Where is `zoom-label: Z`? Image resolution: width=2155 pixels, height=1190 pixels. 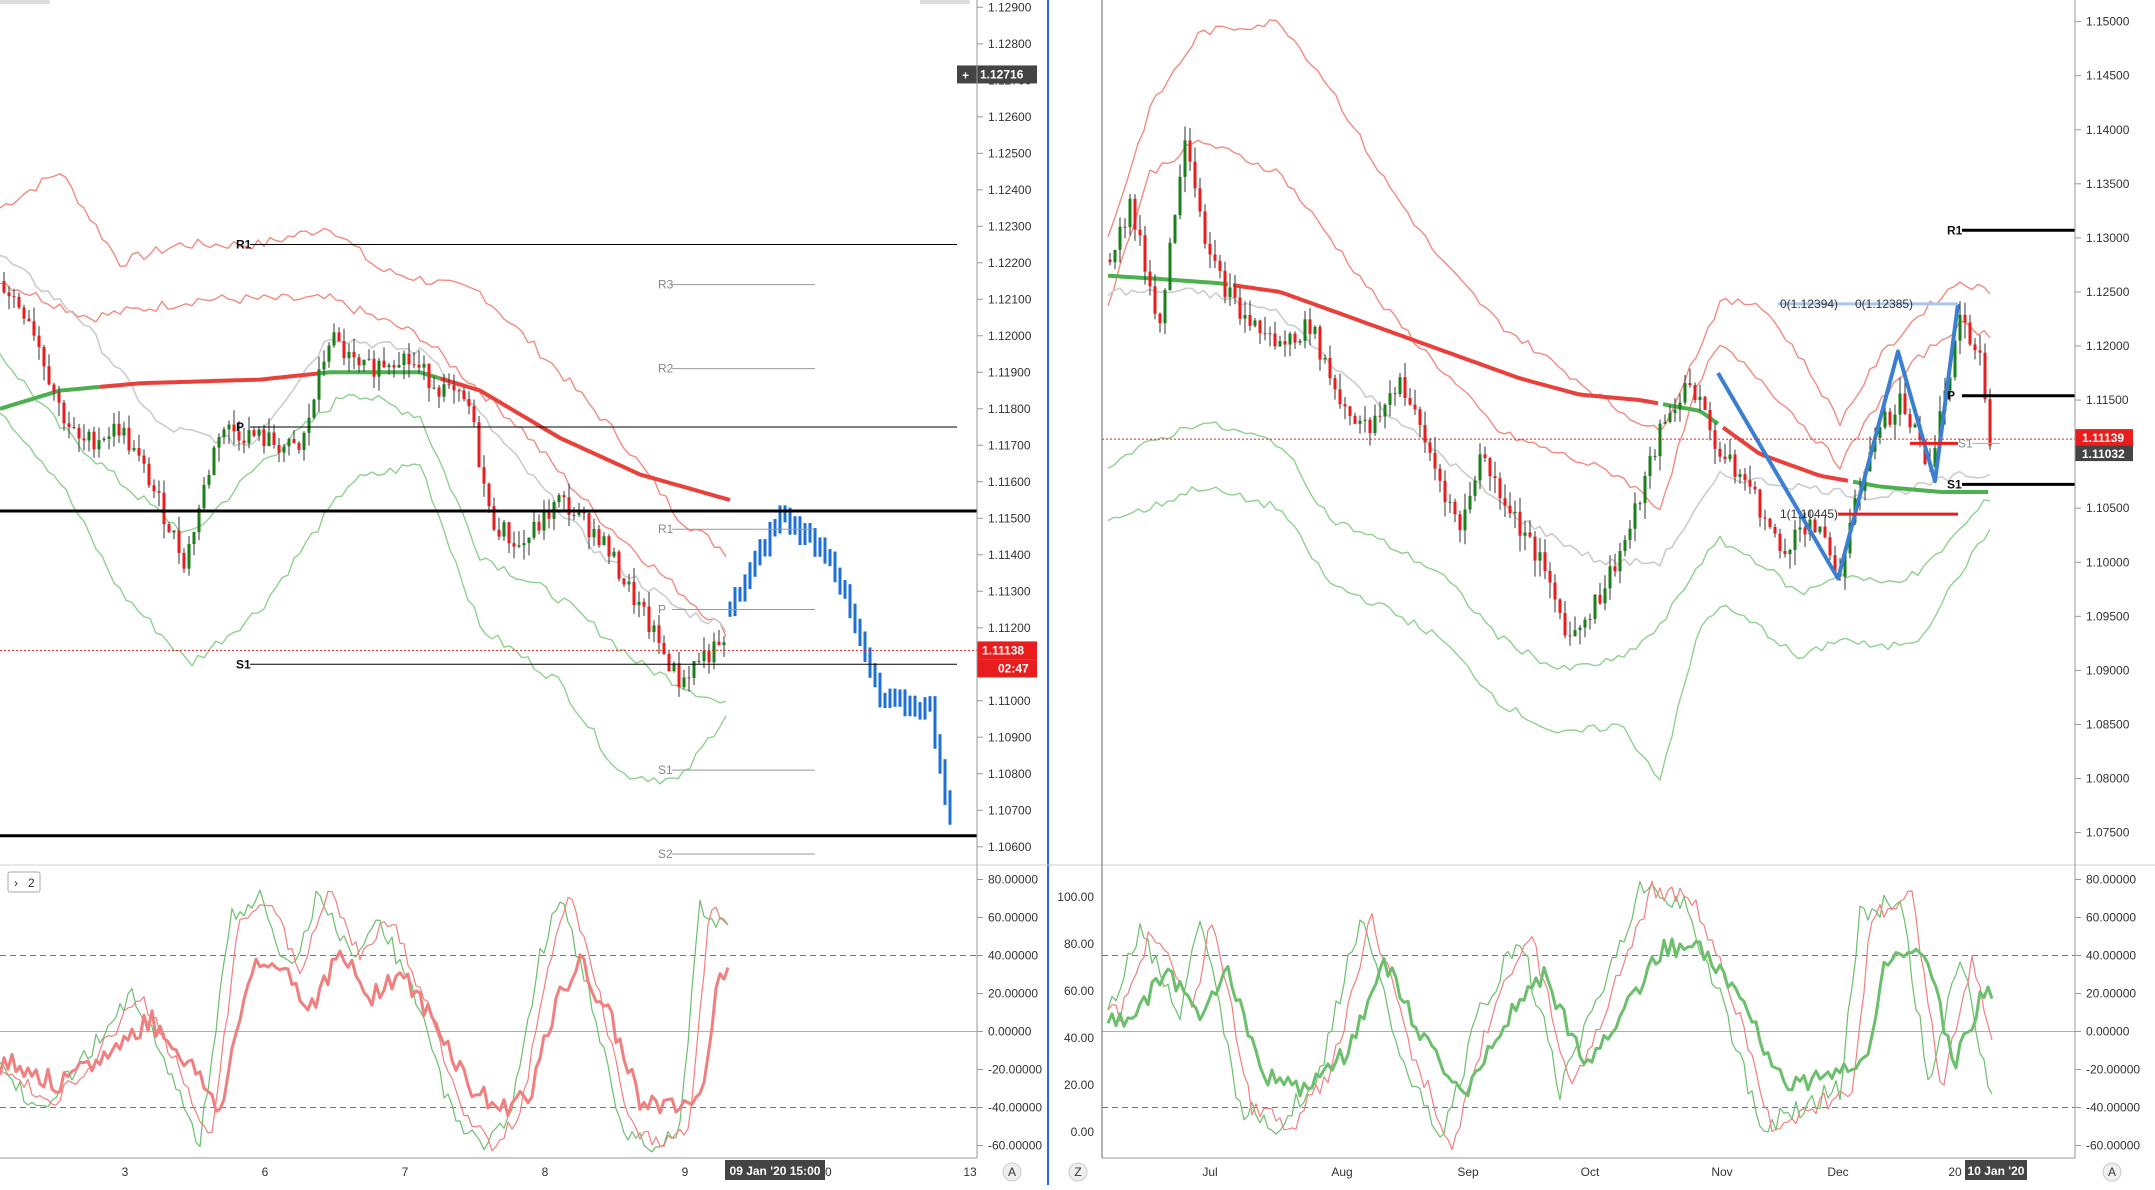
zoom-label: Z is located at coordinates (1077, 1172).